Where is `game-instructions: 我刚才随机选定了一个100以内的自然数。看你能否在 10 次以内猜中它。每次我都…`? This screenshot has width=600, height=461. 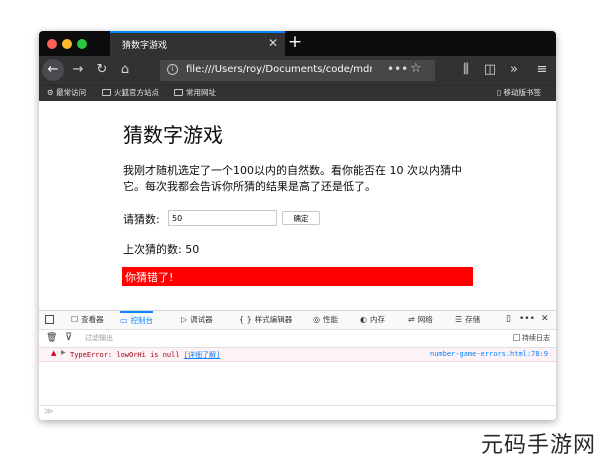
game-instructions: 我刚才随机选定了一个100以内的自然数。看你能否在 10 次以内猜中它。每次我都… is located at coordinates (292, 178).